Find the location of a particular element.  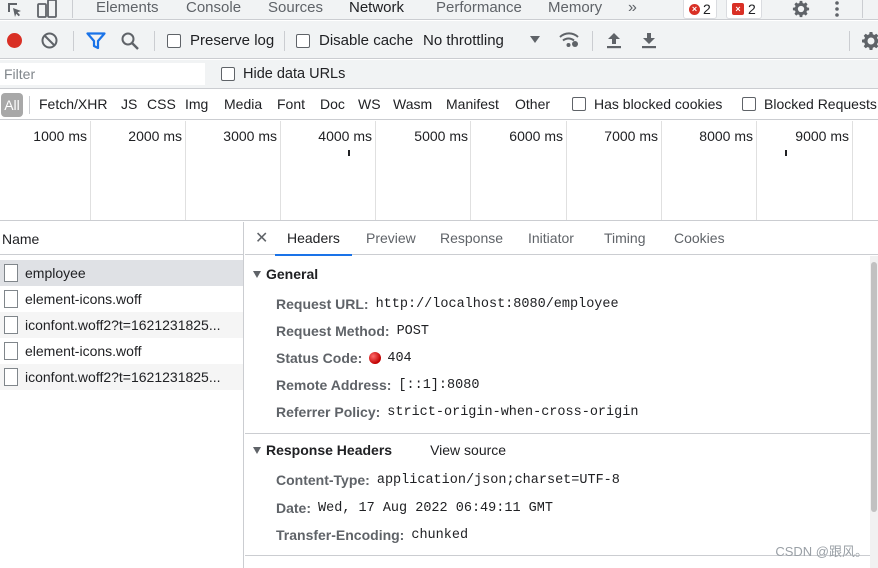

type-filter-fetch-xhr: Fetch/XHR is located at coordinates (73, 104).